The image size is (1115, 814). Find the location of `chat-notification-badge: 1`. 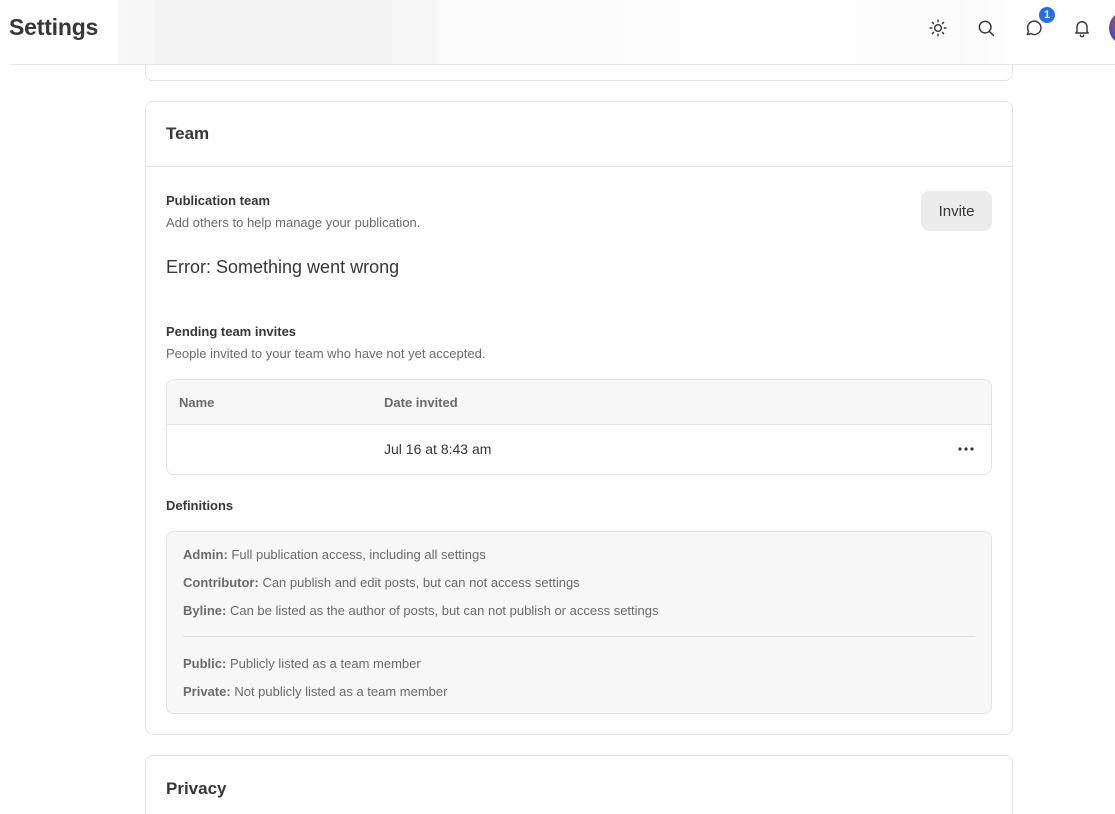

chat-notification-badge: 1 is located at coordinates (1047, 15).